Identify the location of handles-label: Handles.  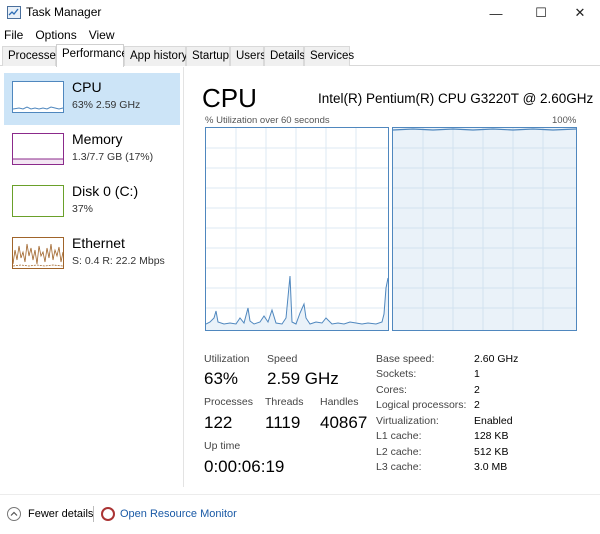
(339, 402).